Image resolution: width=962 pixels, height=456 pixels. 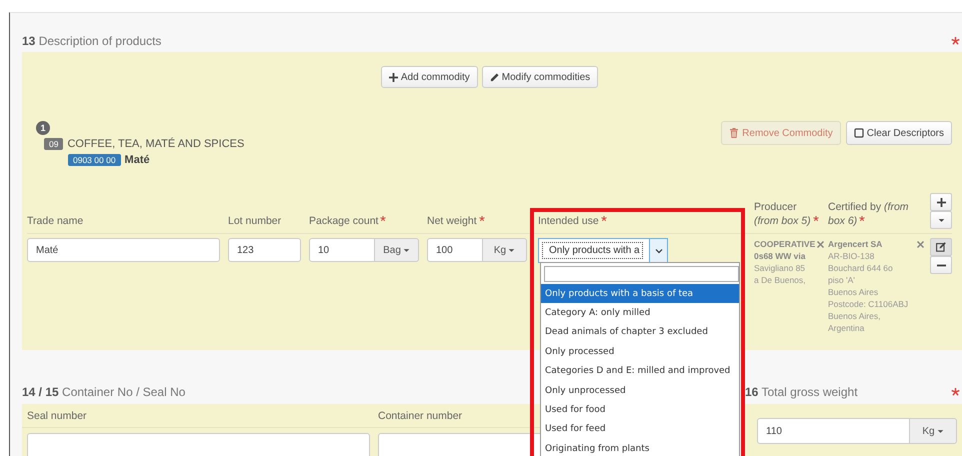 I want to click on package-count-field: 10, so click(x=342, y=250).